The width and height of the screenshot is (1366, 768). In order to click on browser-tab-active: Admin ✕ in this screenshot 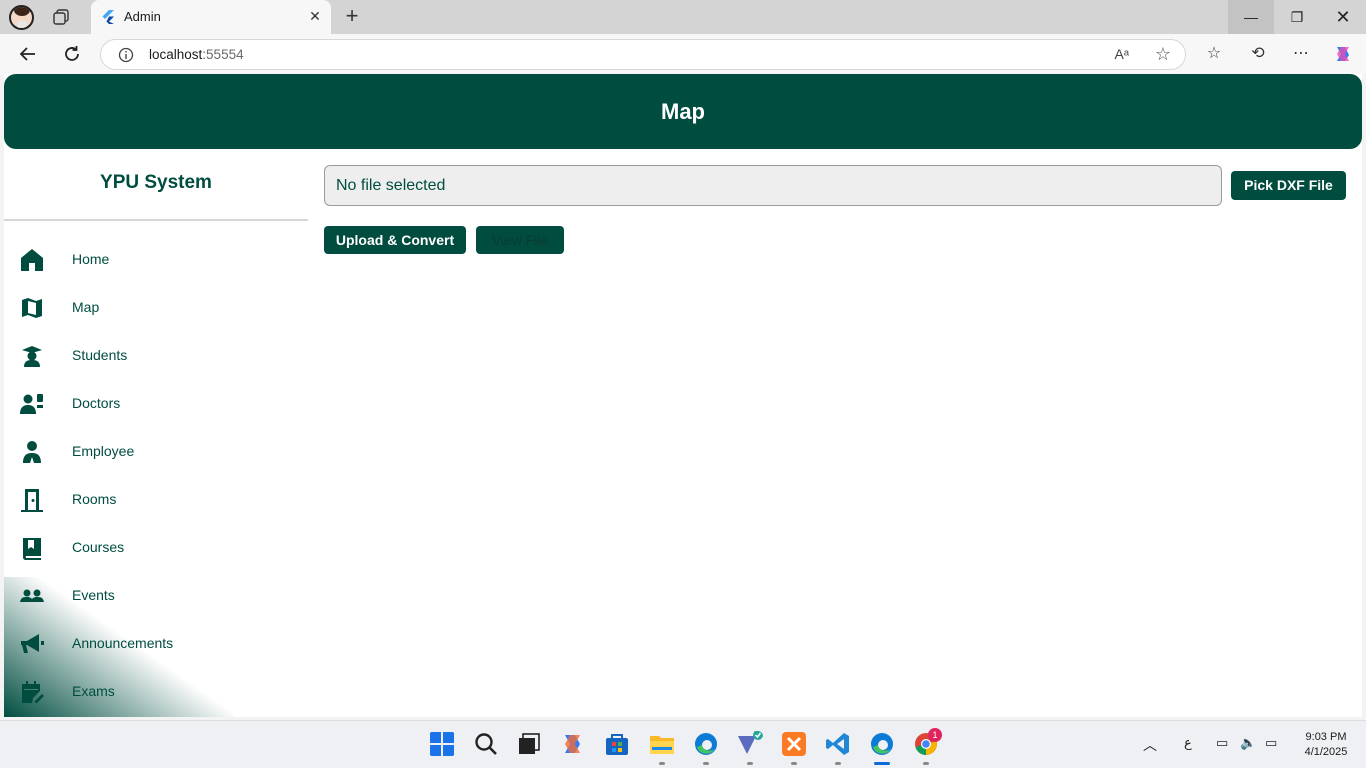, I will do `click(211, 17)`.